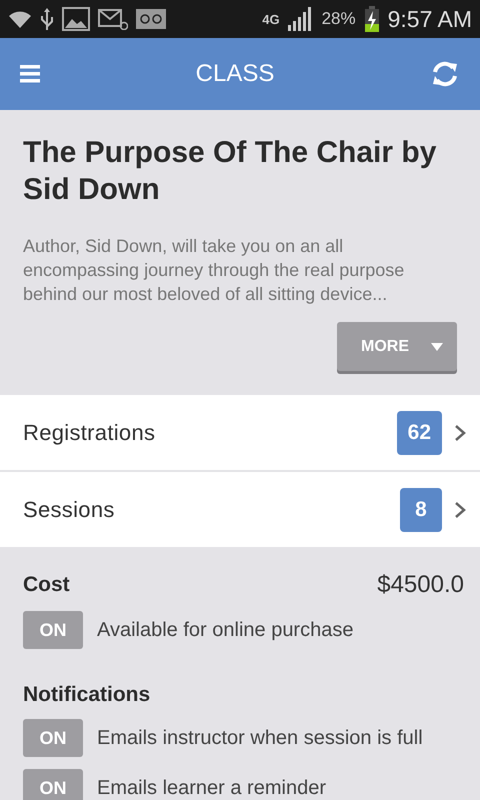 The image size is (480, 800). I want to click on item-label: Sessions, so click(69, 509).